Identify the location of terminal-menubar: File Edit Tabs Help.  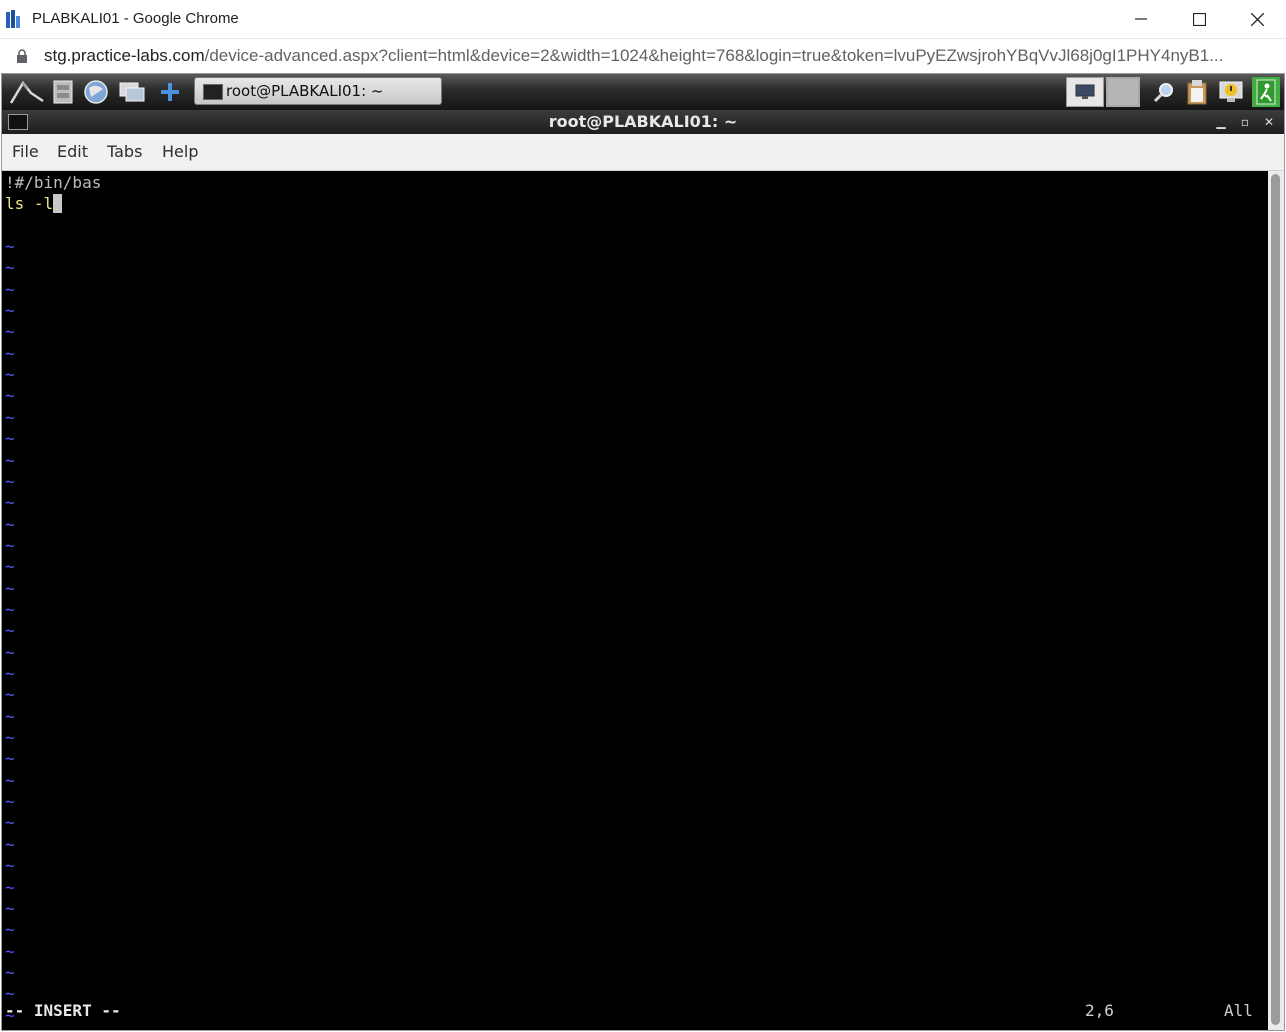
(643, 152).